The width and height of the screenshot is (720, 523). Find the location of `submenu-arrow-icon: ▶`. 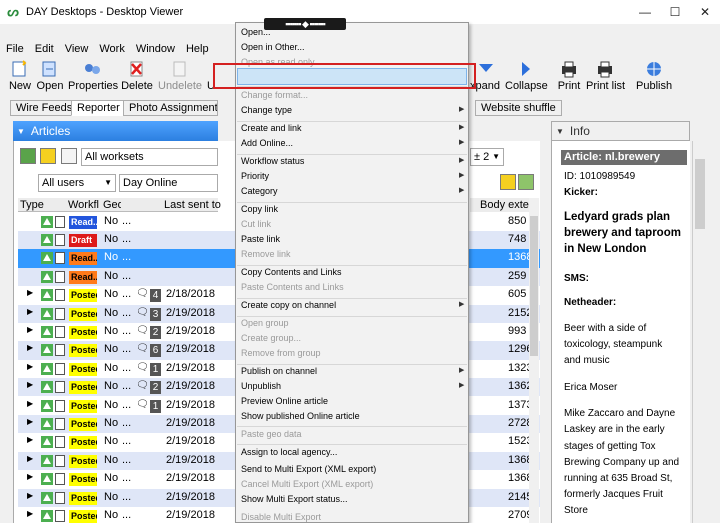

submenu-arrow-icon: ▶ is located at coordinates (462, 175).